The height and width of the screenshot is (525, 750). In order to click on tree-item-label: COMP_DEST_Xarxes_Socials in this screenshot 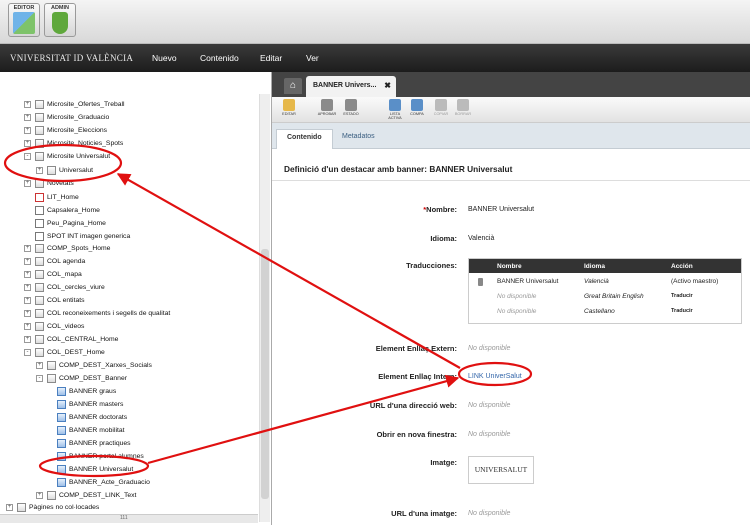, I will do `click(105, 365)`.